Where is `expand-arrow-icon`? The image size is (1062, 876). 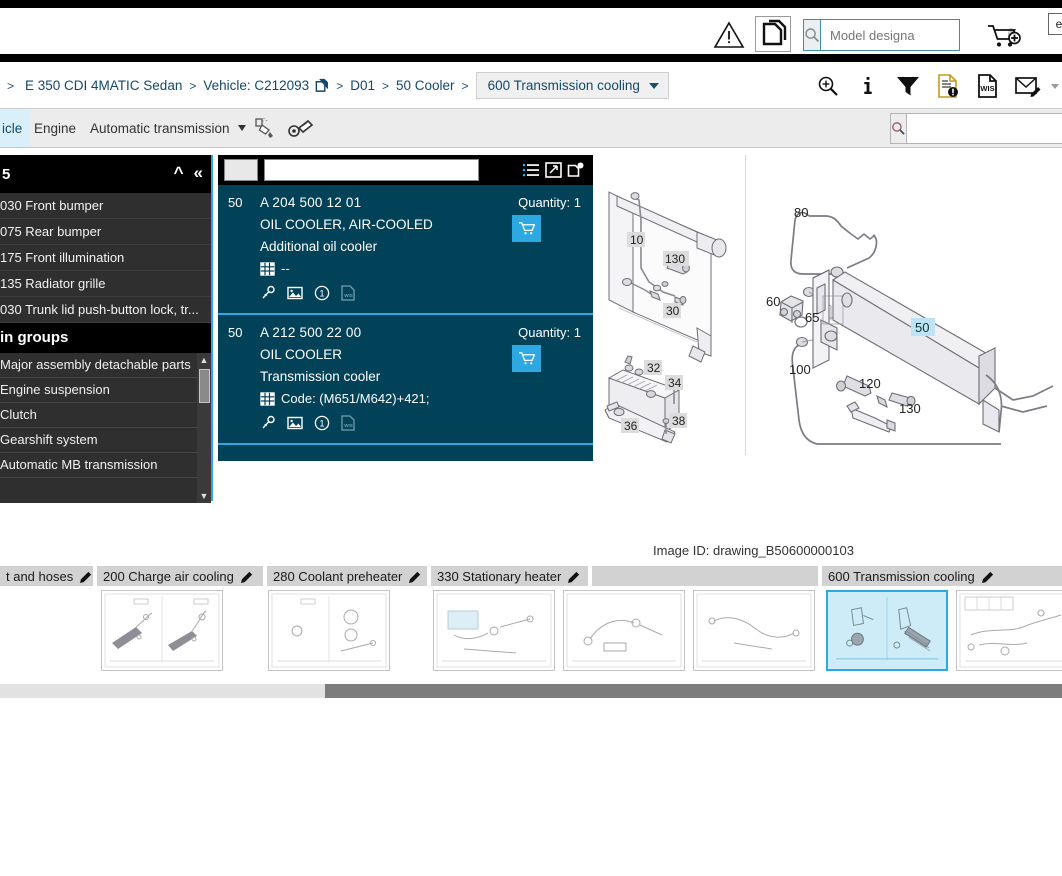
expand-arrow-icon is located at coordinates (553, 170).